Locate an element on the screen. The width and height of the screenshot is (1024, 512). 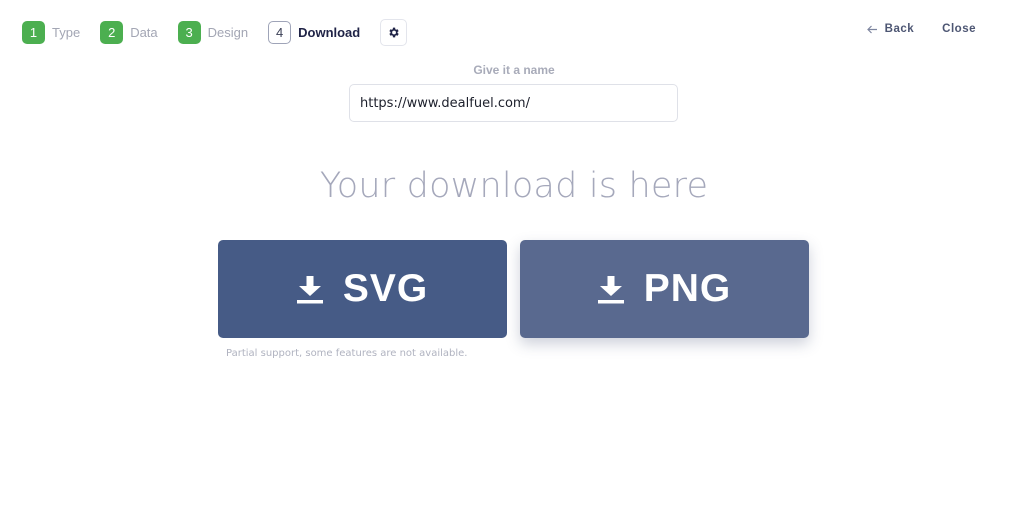
step-design: 3 Design is located at coordinates (213, 32).